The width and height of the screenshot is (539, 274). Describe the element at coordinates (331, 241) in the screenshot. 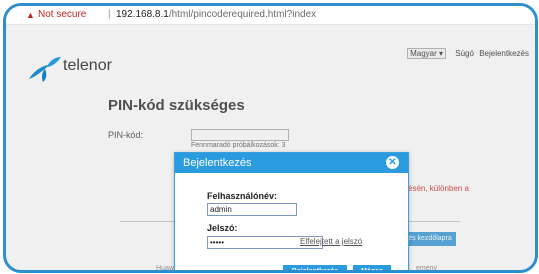

I see `forgot-password-link: Elfelejtett a jelszó` at that location.